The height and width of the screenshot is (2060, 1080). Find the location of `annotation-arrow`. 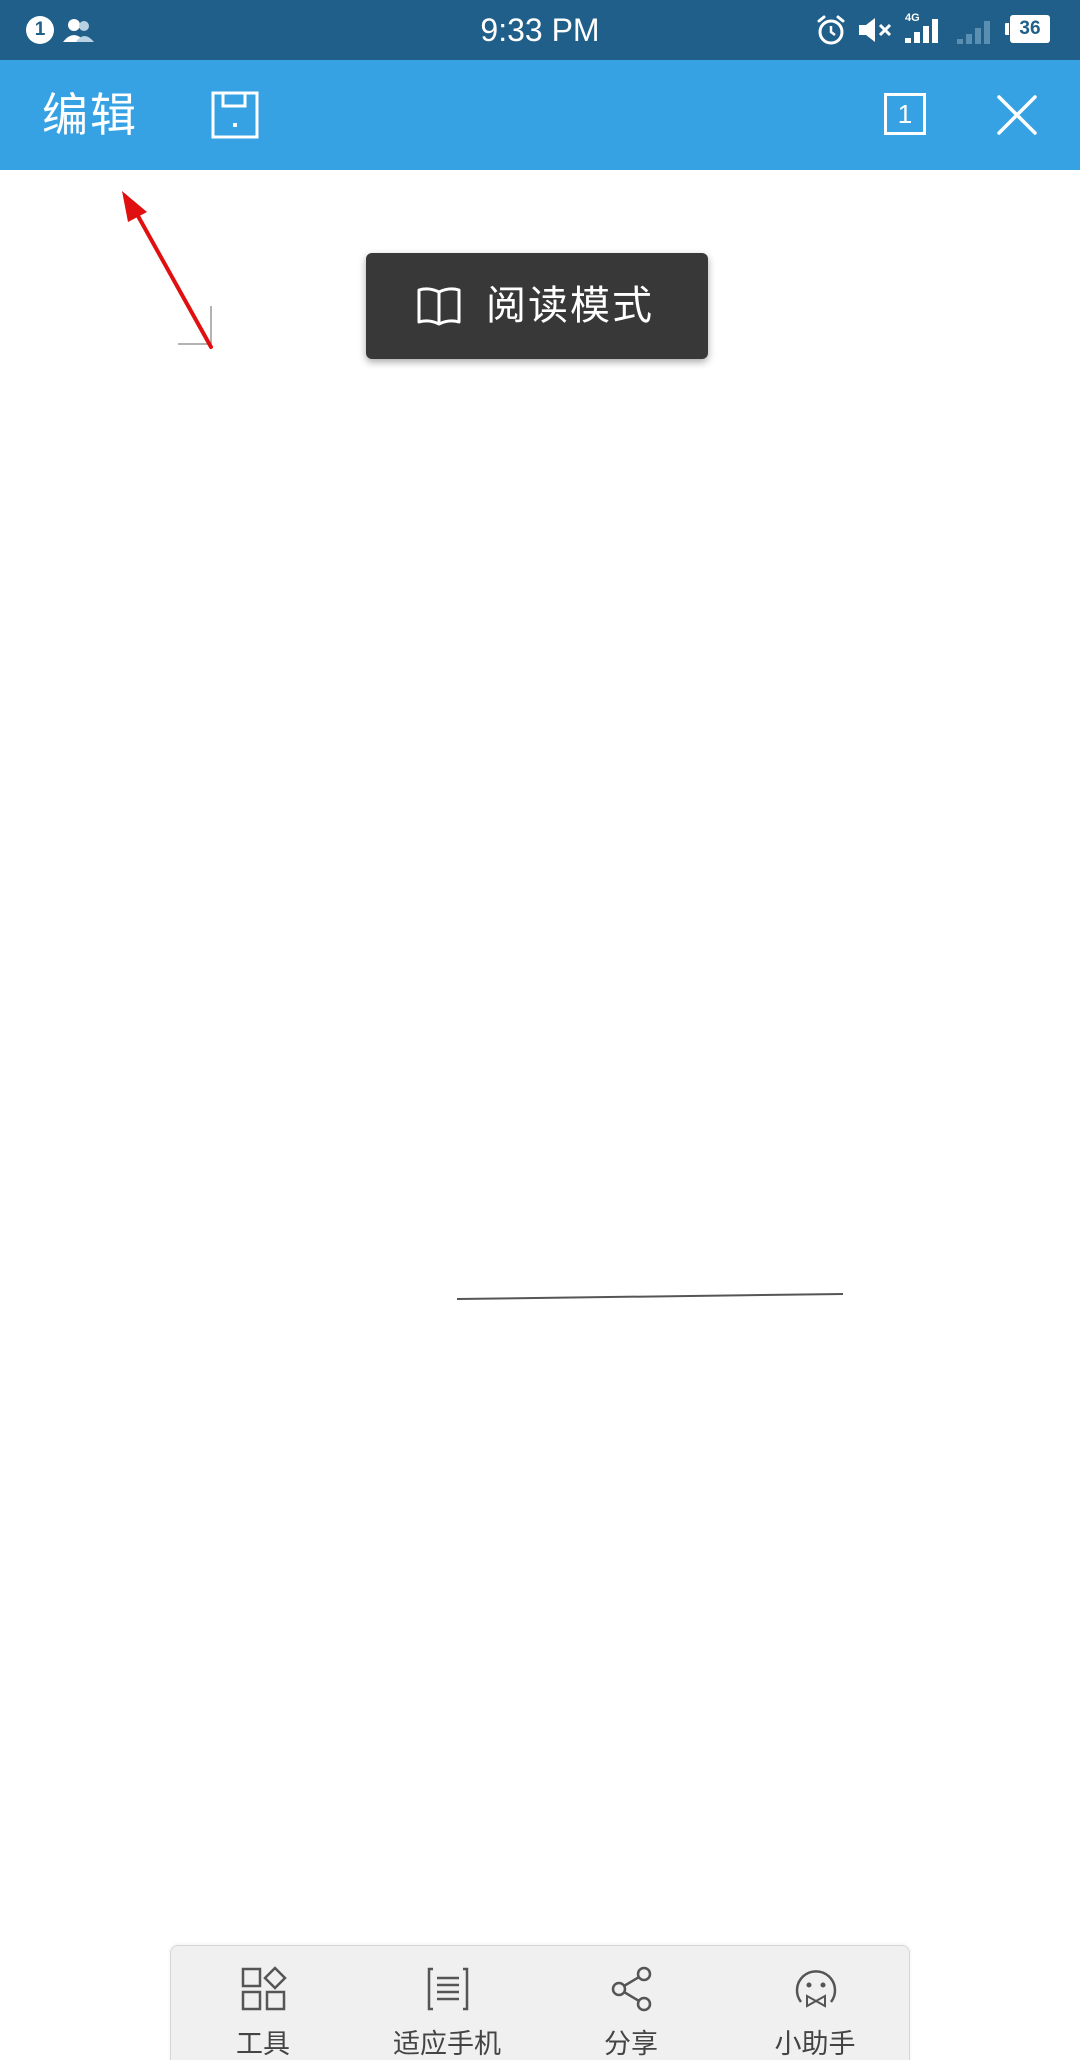

annotation-arrow is located at coordinates (167, 270).